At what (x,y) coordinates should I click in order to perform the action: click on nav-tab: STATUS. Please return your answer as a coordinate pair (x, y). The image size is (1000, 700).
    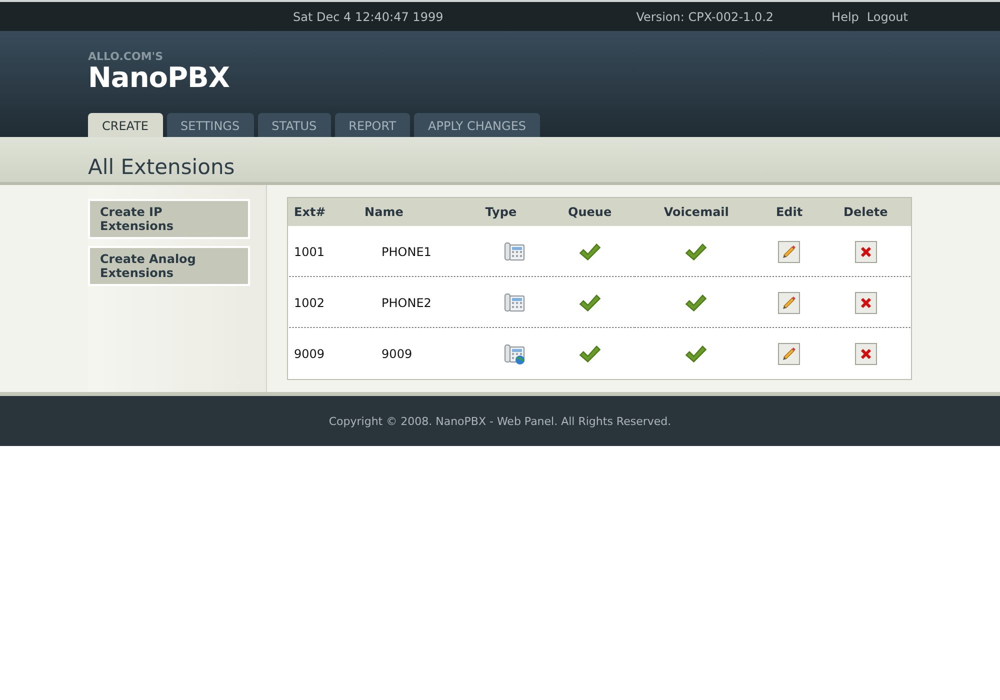
    Looking at the image, I should click on (294, 125).